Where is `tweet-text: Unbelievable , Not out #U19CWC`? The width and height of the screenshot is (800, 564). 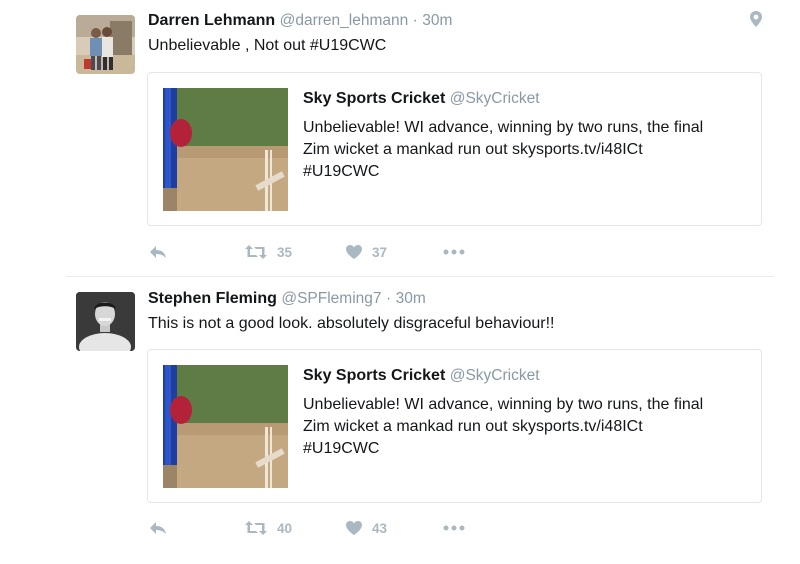
tweet-text: Unbelievable , Not out #U19CWC is located at coordinates (267, 45).